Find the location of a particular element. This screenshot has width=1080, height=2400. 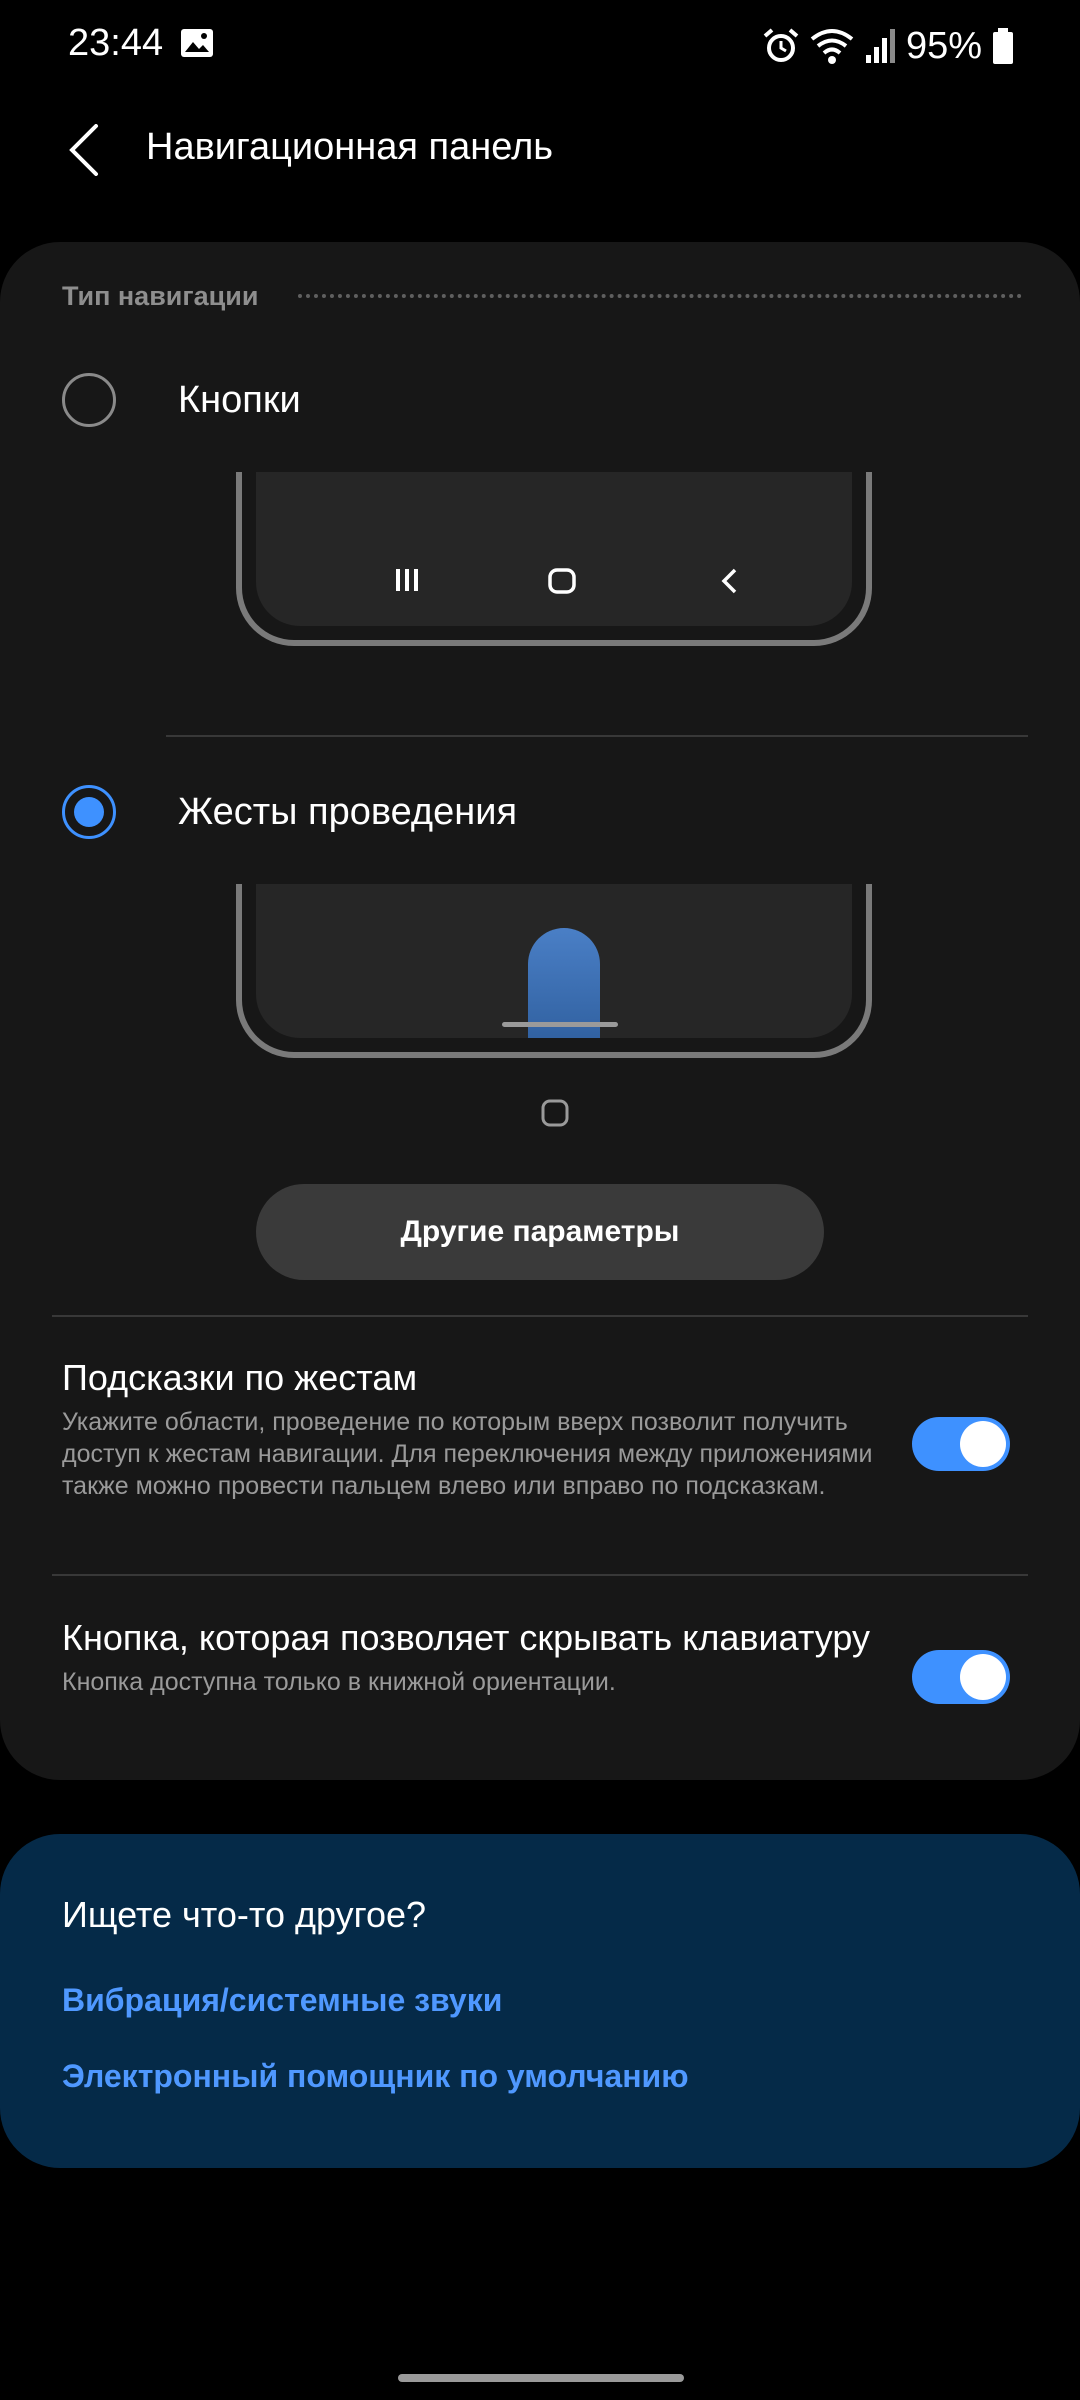

gallery-icon is located at coordinates (197, 43).